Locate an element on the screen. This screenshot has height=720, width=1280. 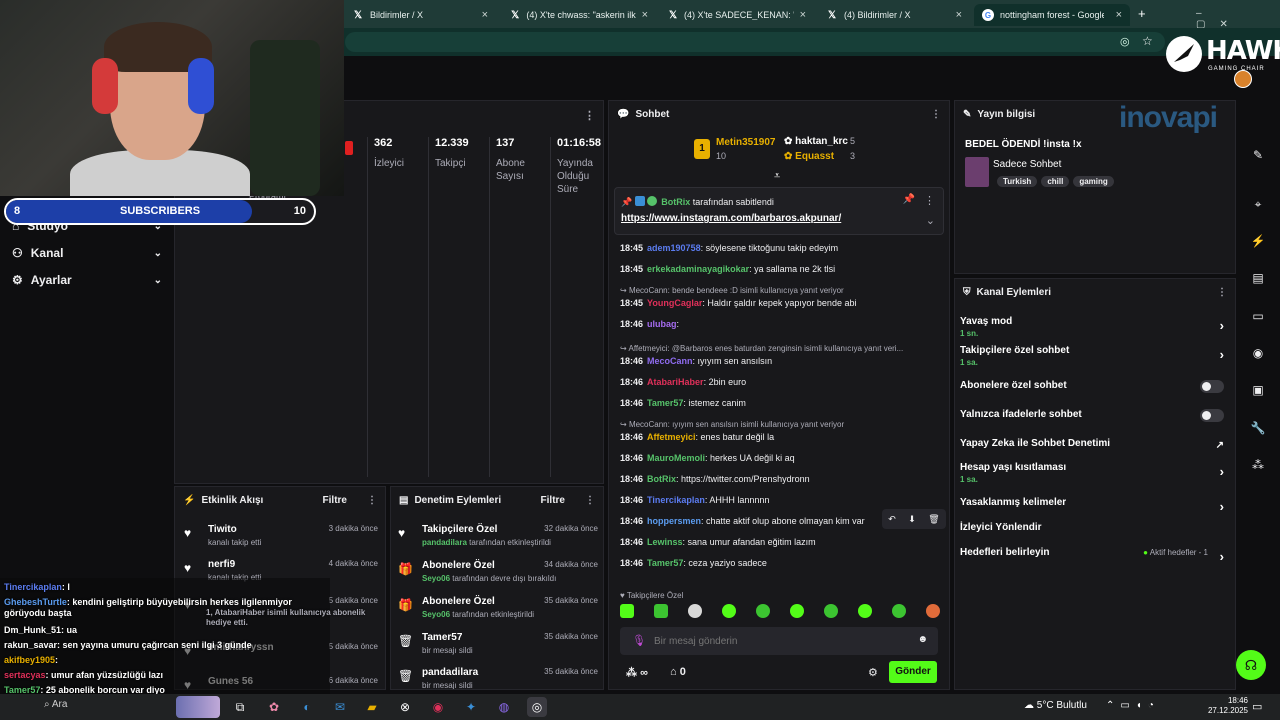
chat-input-box: 🎙 ☻ is located at coordinates (779, 641).